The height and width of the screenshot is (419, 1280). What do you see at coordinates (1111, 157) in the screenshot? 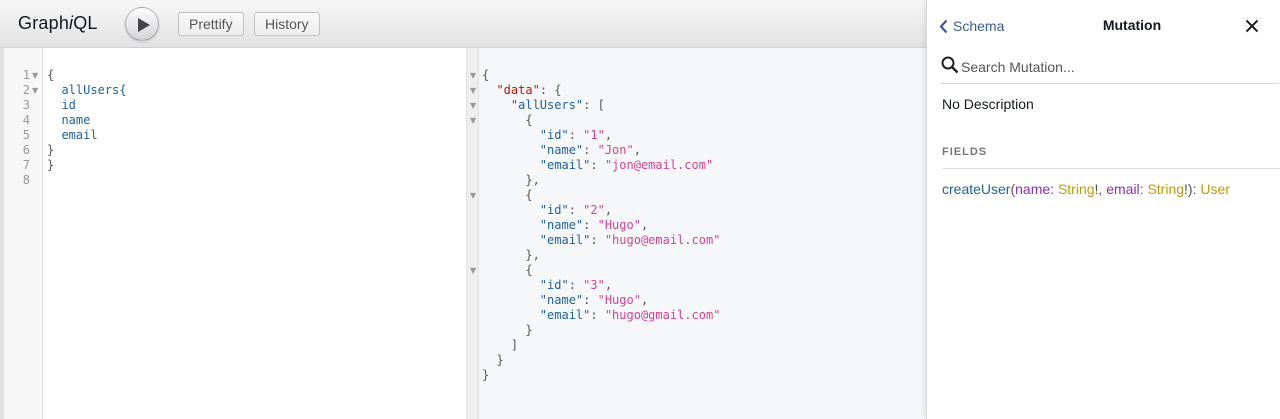
I see `fields-heading: FIELDS` at bounding box center [1111, 157].